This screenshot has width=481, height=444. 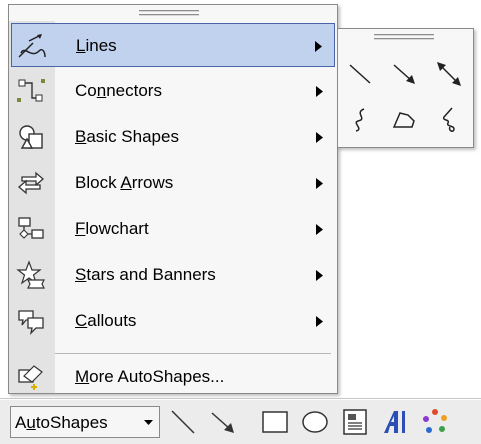 What do you see at coordinates (118, 90) in the screenshot?
I see `menu-item-label: Connectors` at bounding box center [118, 90].